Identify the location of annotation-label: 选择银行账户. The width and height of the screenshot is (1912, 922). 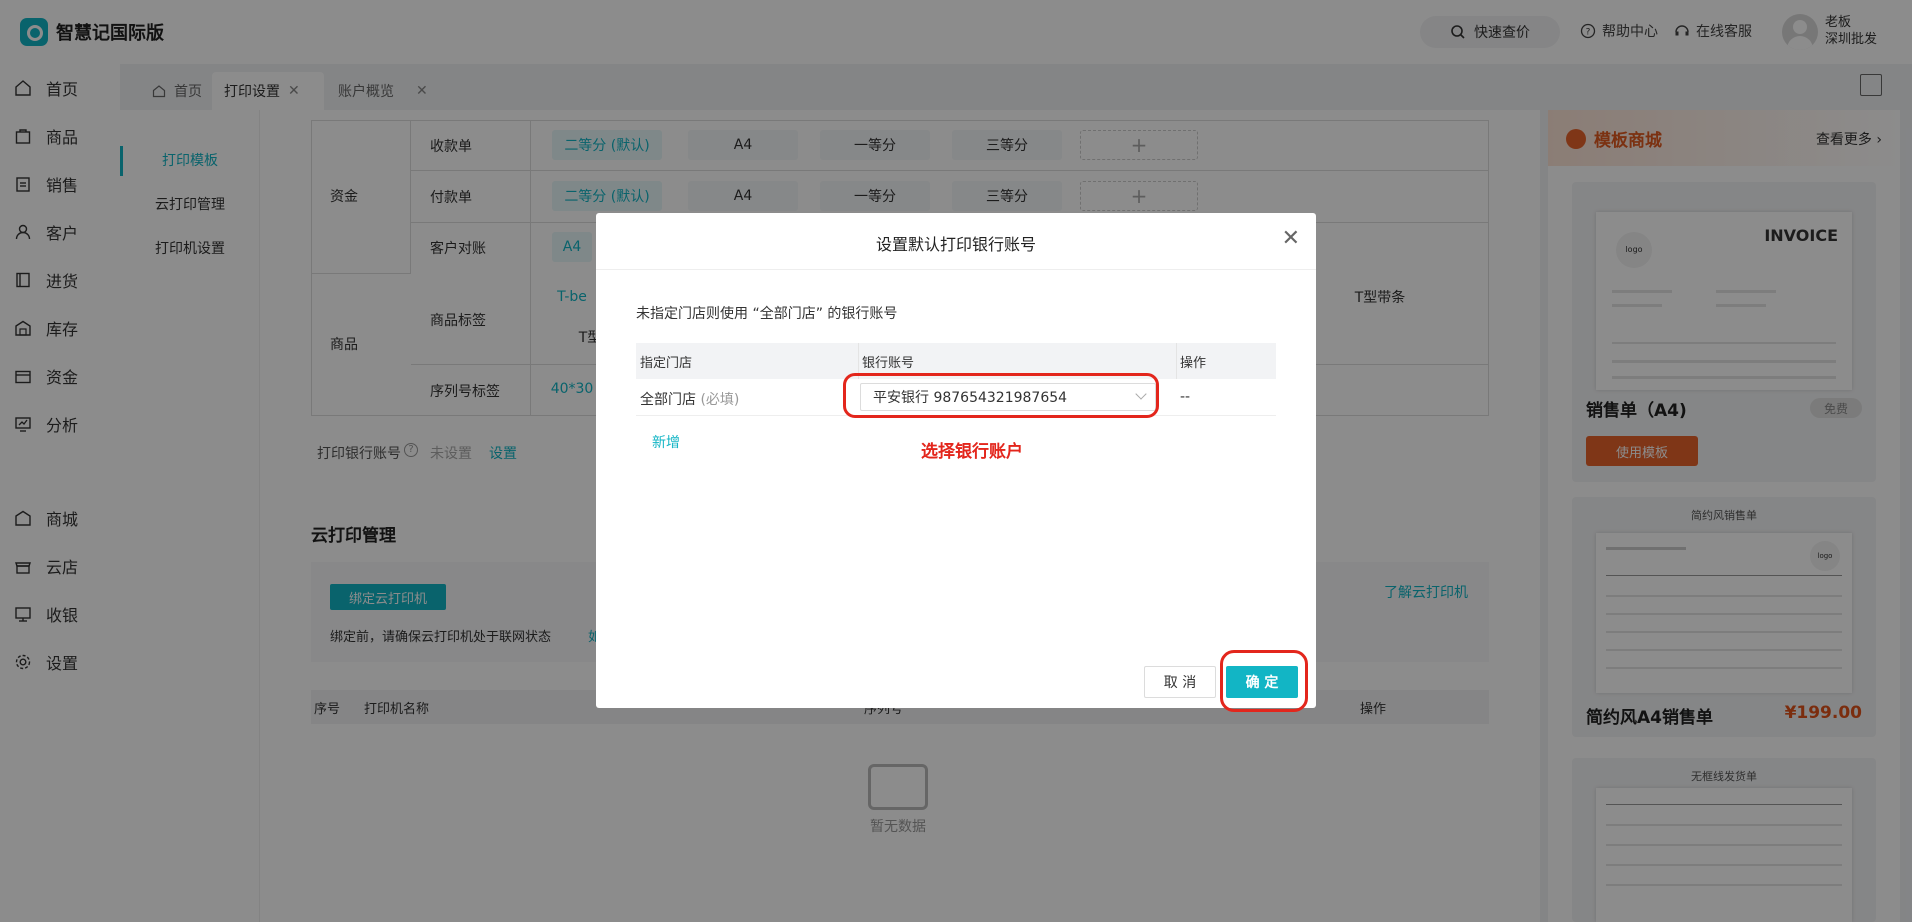
(972, 452).